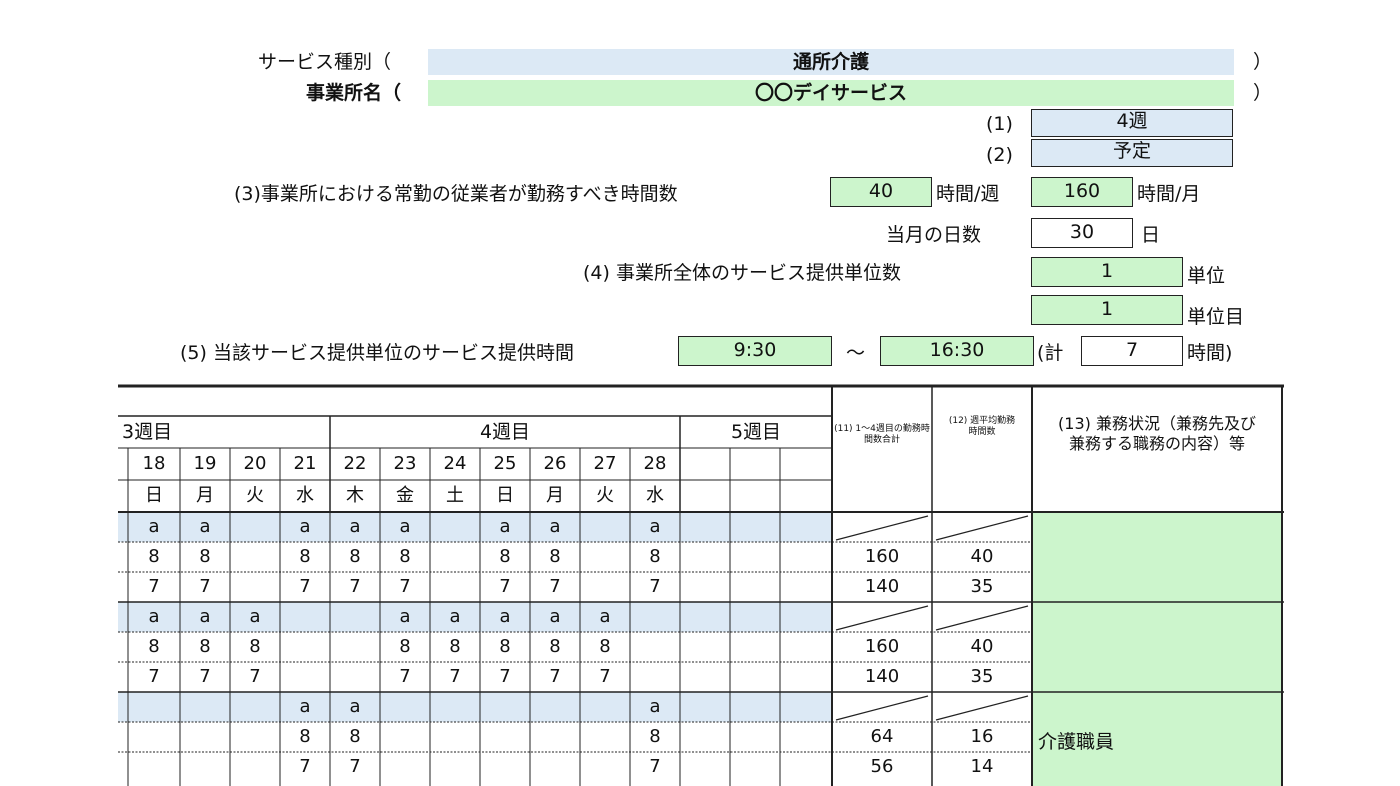 The width and height of the screenshot is (1400, 786). Describe the element at coordinates (982, 766) in the screenshot. I see `avg-hours-cell: 14` at that location.